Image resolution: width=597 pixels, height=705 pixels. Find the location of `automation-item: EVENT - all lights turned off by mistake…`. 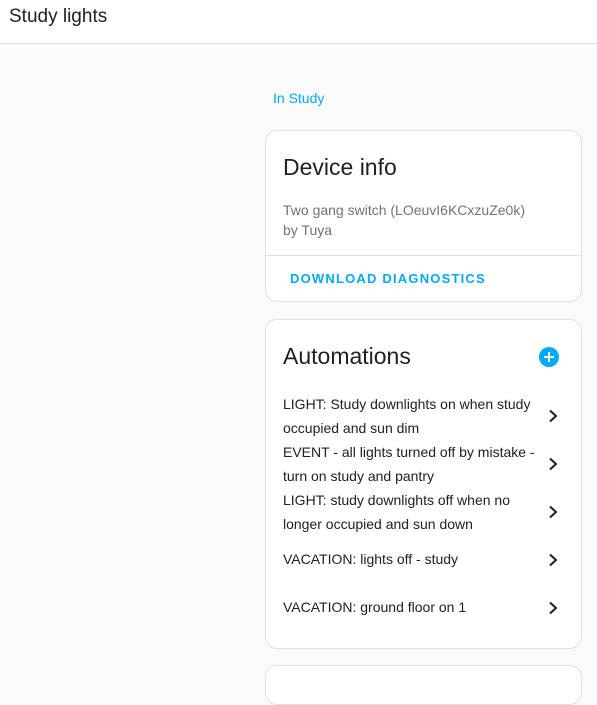

automation-item: EVENT - all lights turned off by mistake… is located at coordinates (423, 464).